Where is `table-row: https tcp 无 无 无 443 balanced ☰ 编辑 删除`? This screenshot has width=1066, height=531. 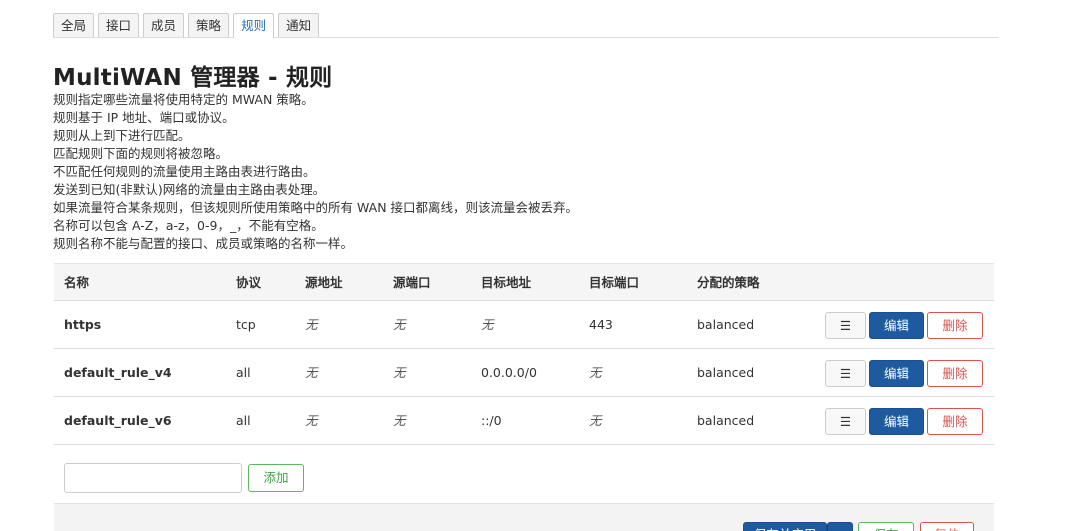
table-row: https tcp 无 无 无 443 balanced ☰ 编辑 删除 is located at coordinates (524, 325).